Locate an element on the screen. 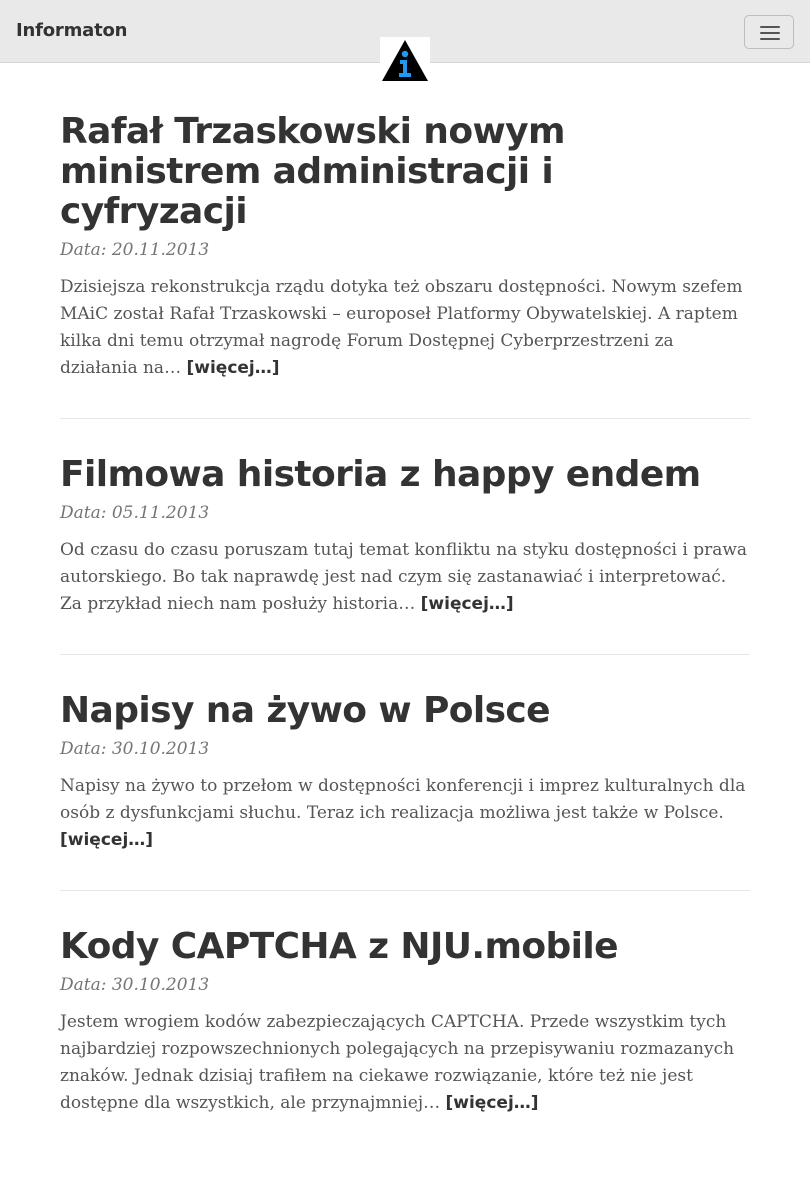 The height and width of the screenshot is (1189, 810). post-title-link: Napisy na żywo w Polsce is located at coordinates (305, 710).